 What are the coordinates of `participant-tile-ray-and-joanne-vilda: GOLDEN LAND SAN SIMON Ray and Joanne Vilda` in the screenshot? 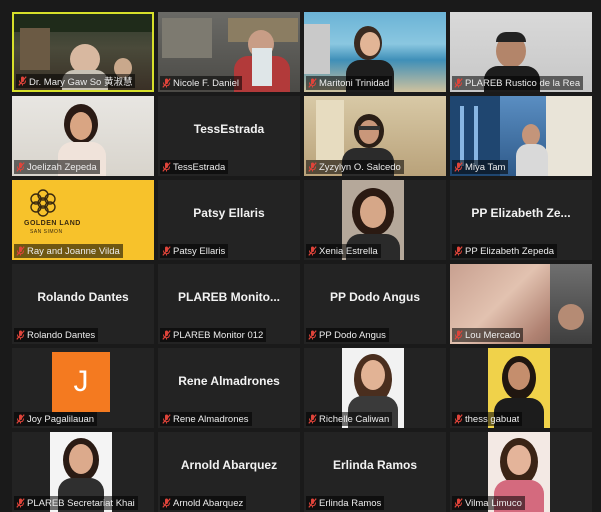 It's located at (83, 220).